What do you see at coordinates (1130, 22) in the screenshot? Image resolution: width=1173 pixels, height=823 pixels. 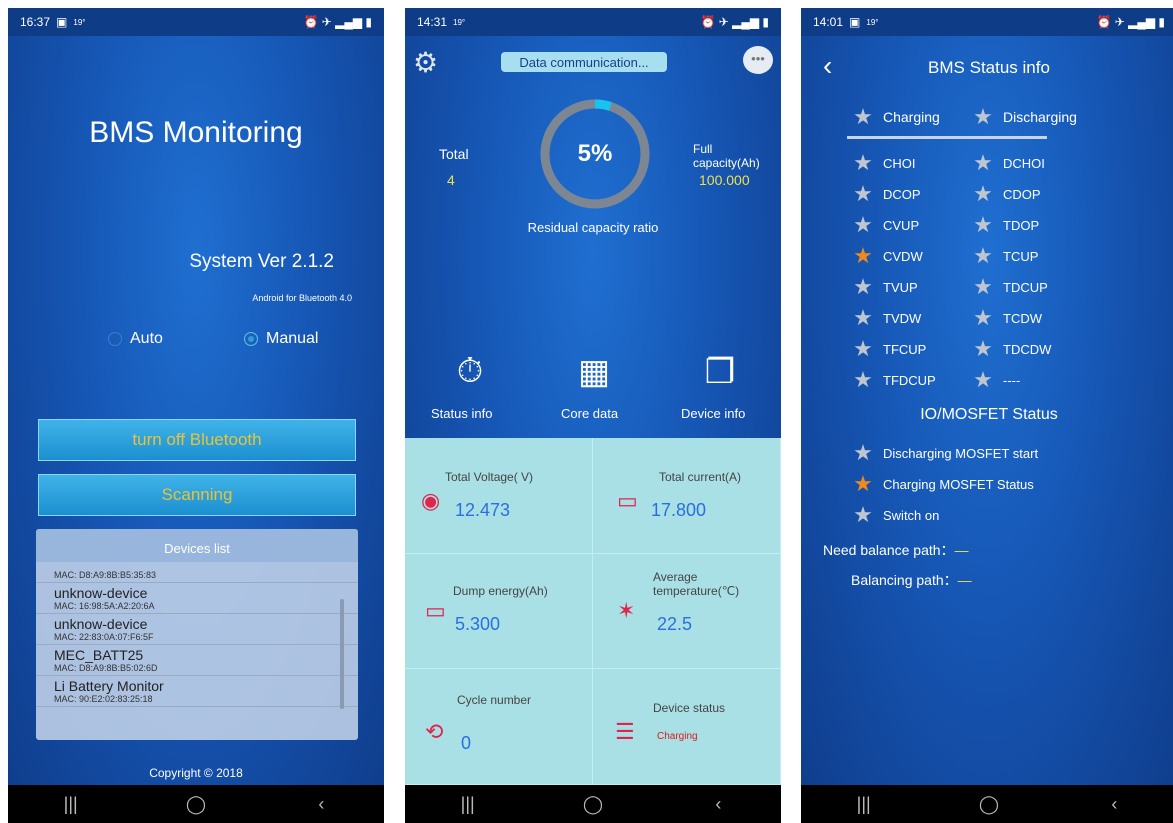 I see `signal-icons: ⏰ ✈ ▂▄▆ ▮` at bounding box center [1130, 22].